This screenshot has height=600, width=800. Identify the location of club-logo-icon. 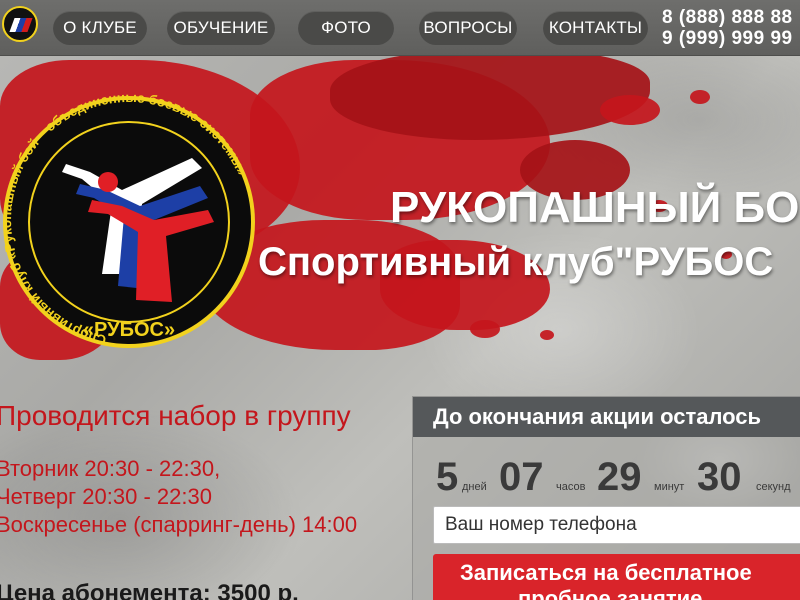
(20, 24).